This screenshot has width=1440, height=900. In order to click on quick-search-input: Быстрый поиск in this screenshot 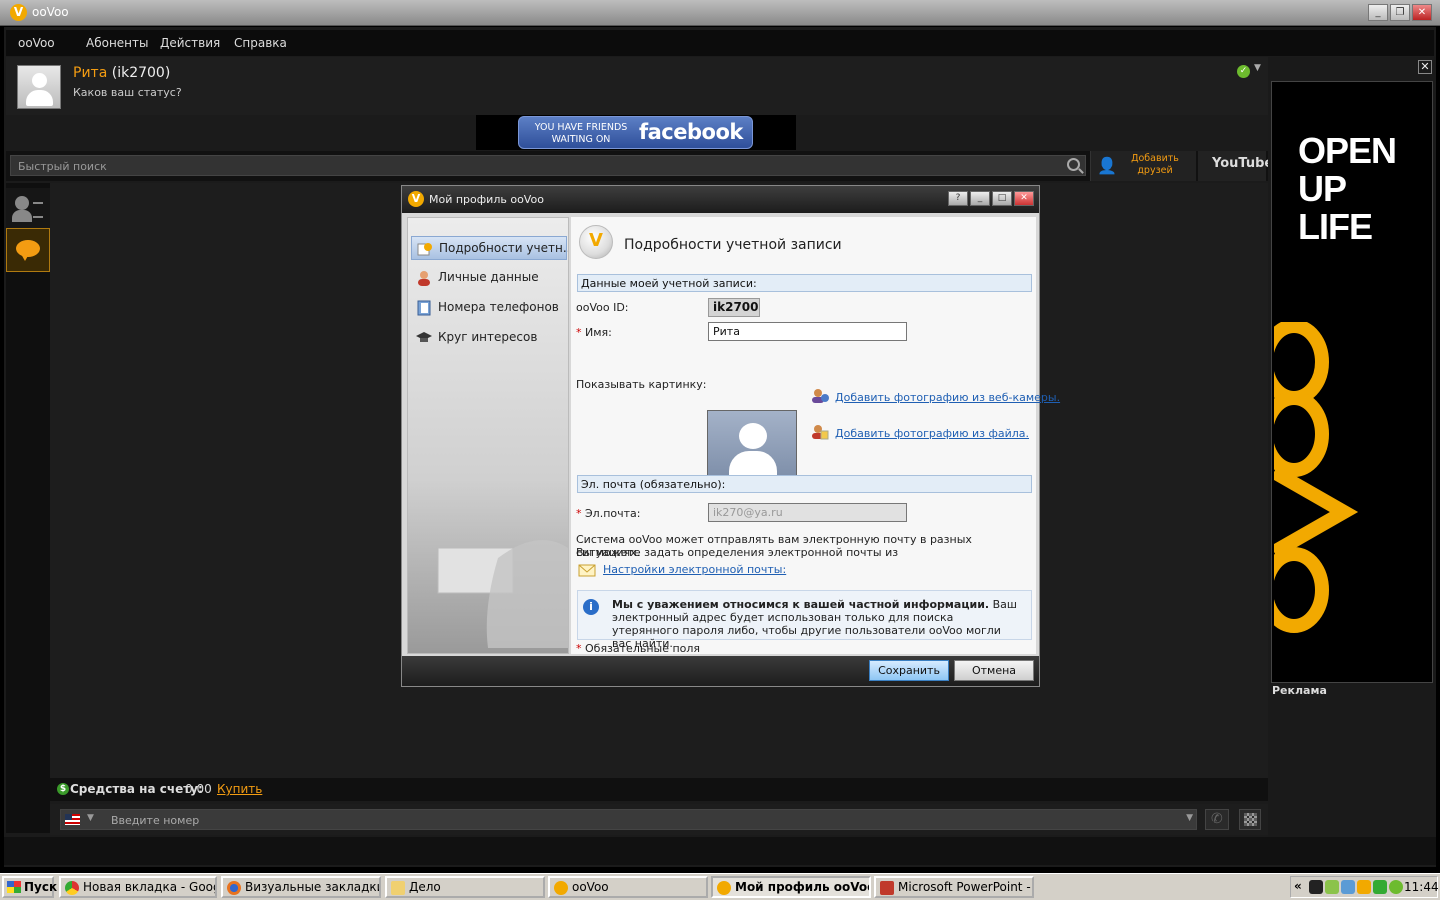, I will do `click(548, 165)`.